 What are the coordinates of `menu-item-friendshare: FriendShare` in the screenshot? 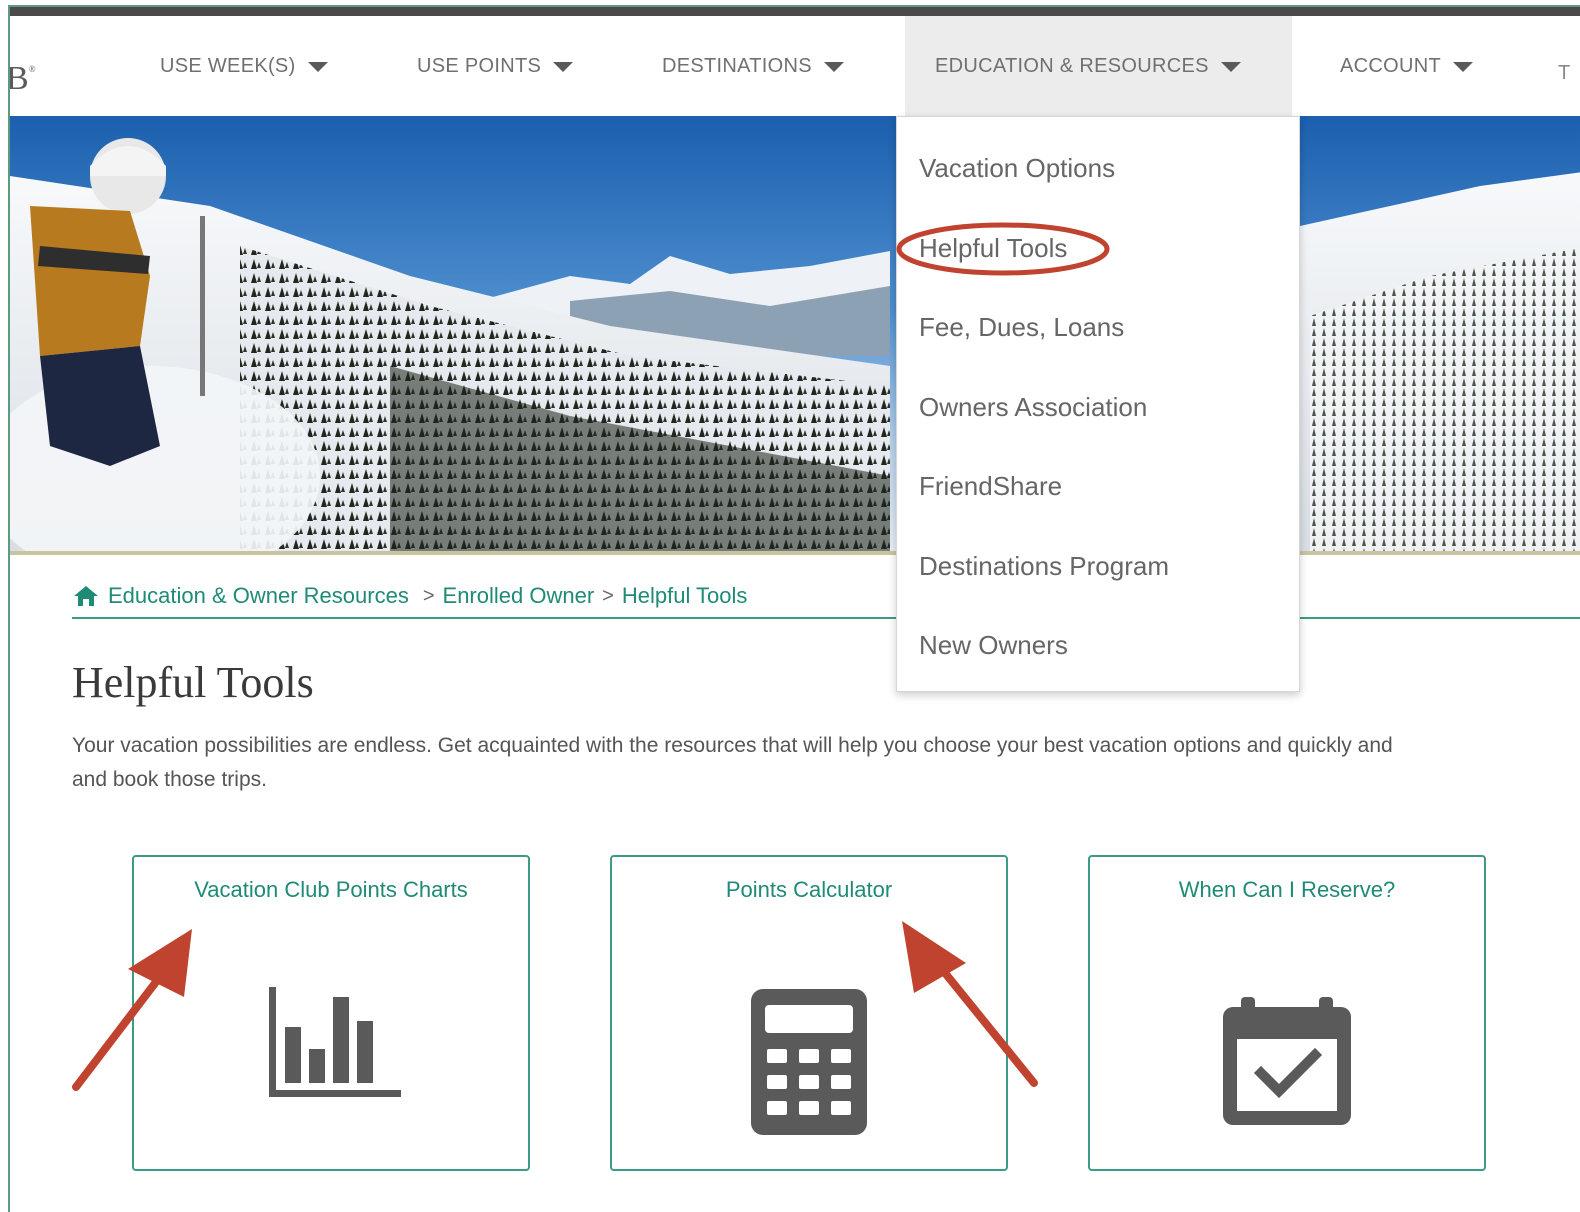 It's located at (990, 486).